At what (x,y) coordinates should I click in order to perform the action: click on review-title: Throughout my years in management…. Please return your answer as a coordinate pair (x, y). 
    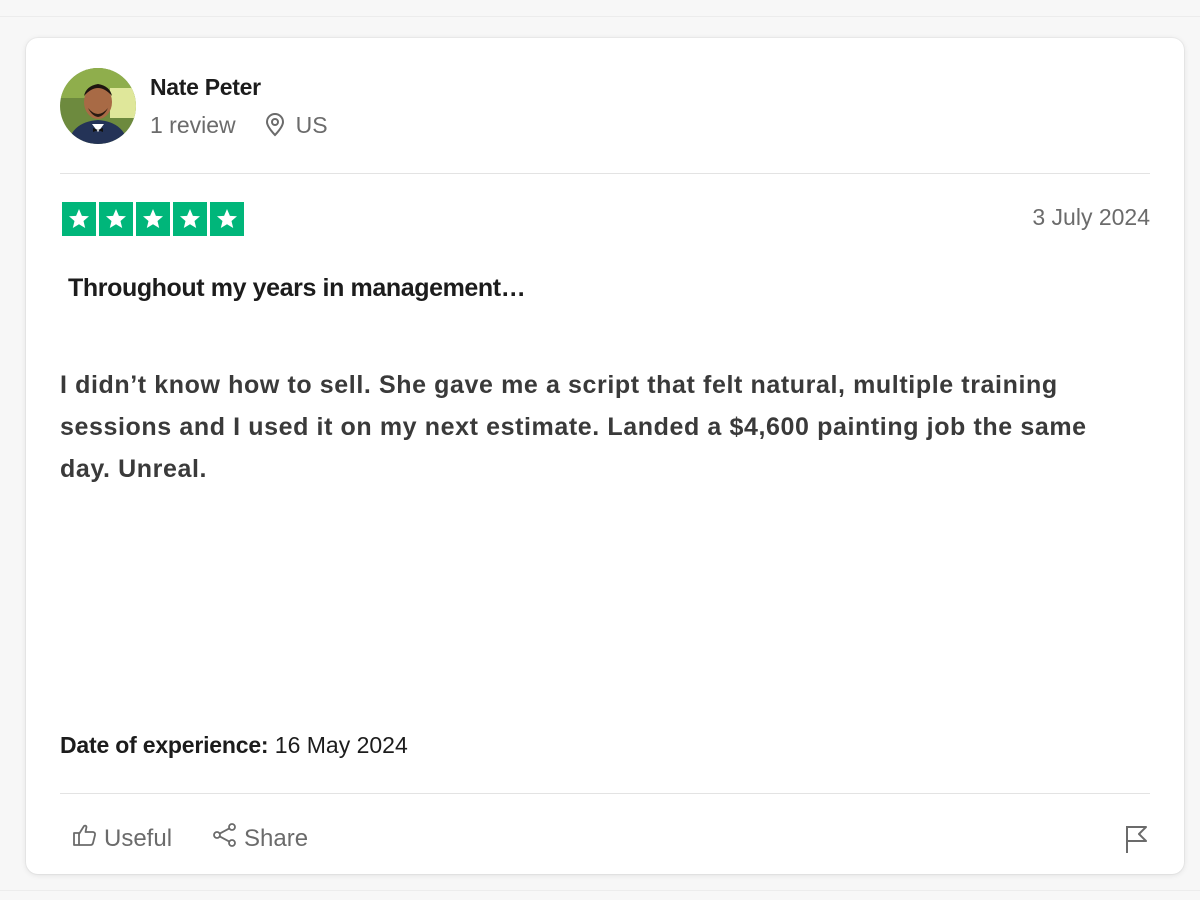
    Looking at the image, I should click on (297, 288).